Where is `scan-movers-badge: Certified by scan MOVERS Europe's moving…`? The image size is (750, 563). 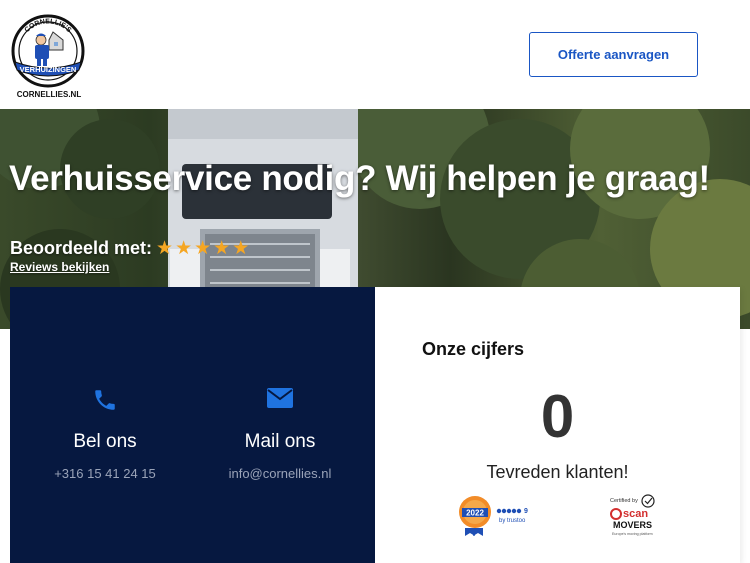 scan-movers-badge: Certified by scan MOVERS Europe's moving… is located at coordinates (634, 516).